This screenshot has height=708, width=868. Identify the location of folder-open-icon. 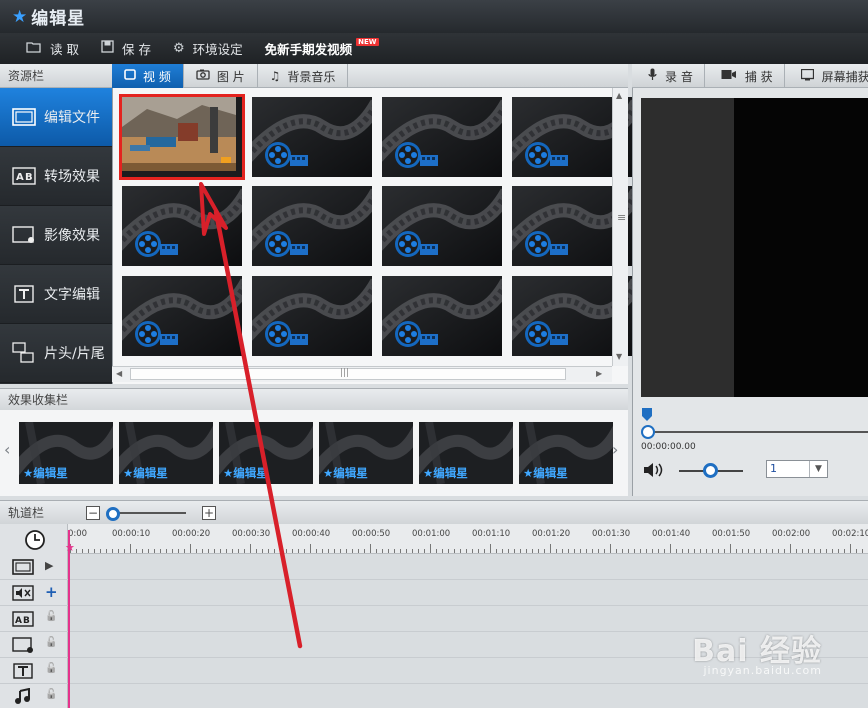
(34, 49).